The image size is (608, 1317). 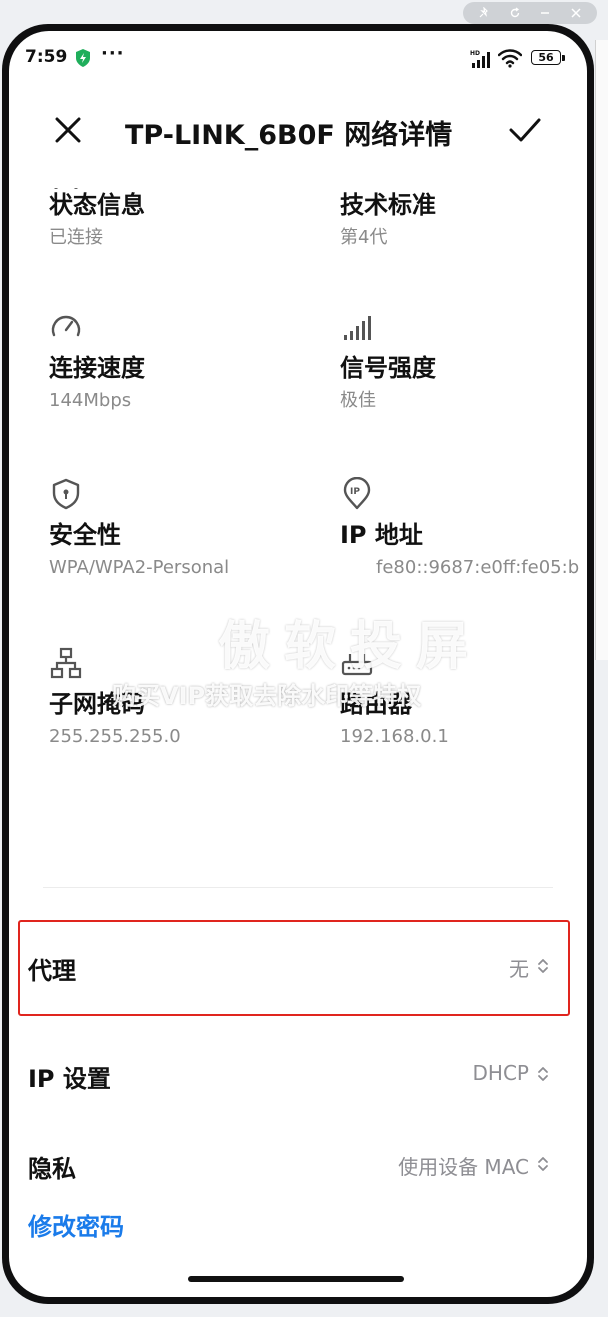 I want to click on check-icon, so click(x=525, y=130).